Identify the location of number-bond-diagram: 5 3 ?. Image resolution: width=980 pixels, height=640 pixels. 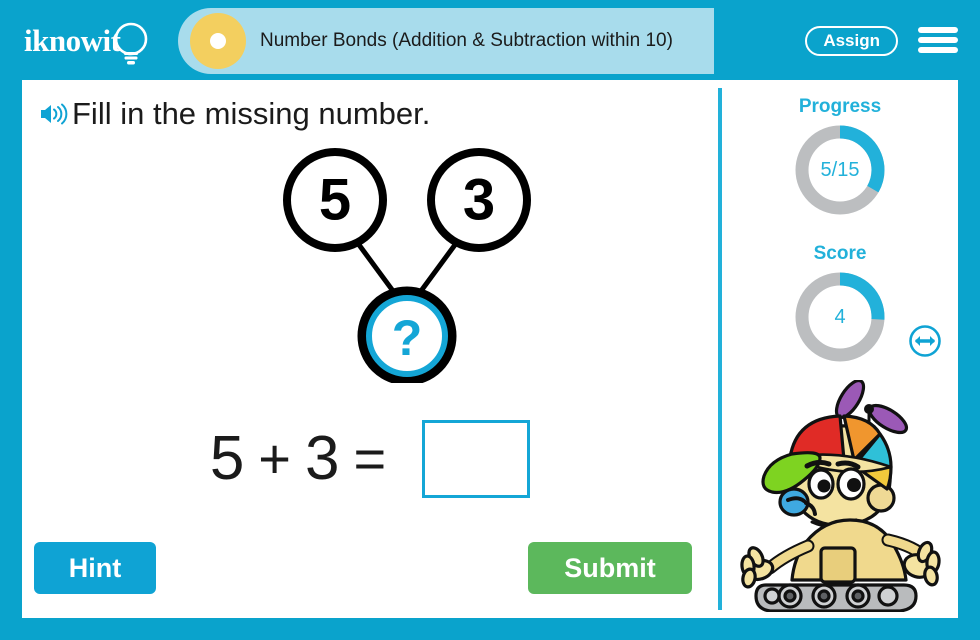
(407, 265).